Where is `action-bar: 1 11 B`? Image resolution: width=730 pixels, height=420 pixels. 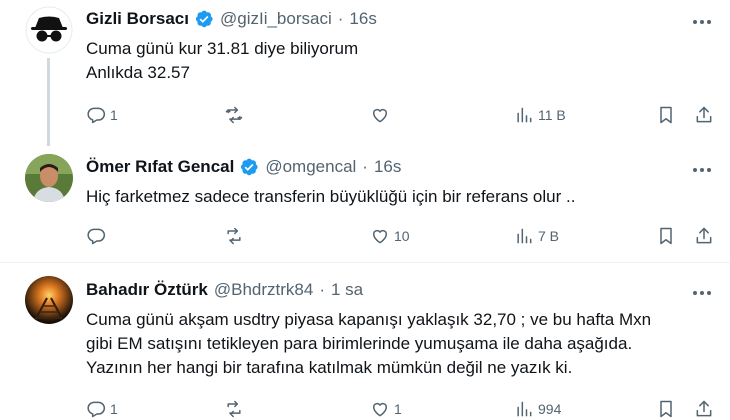 action-bar: 1 11 B is located at coordinates (365, 115).